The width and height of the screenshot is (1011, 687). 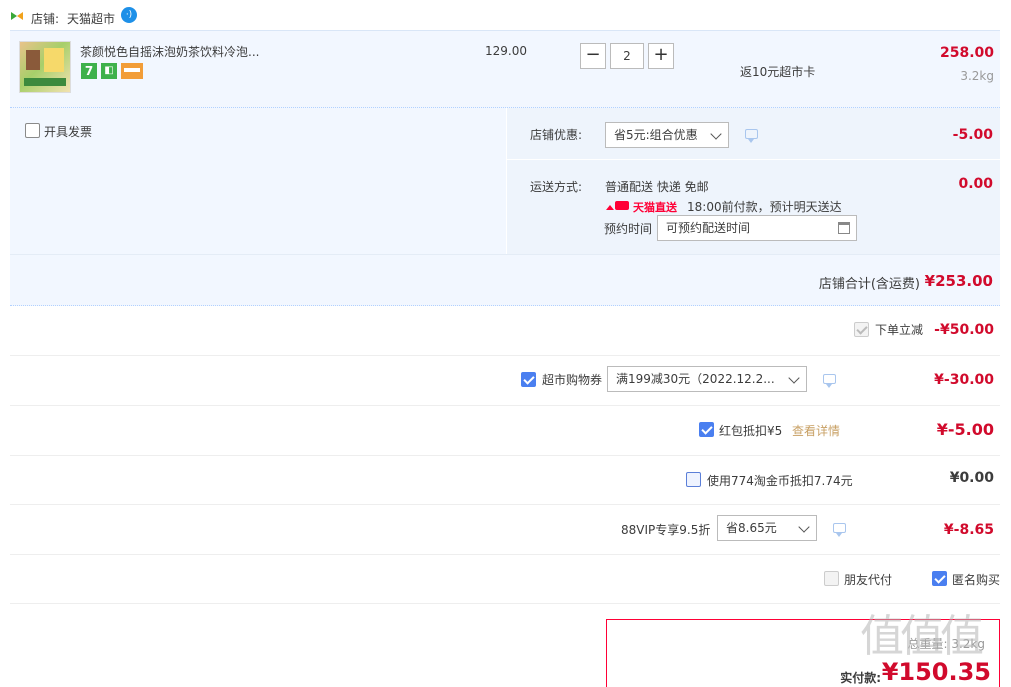 I want to click on quantity-input: 2, so click(x=627, y=56).